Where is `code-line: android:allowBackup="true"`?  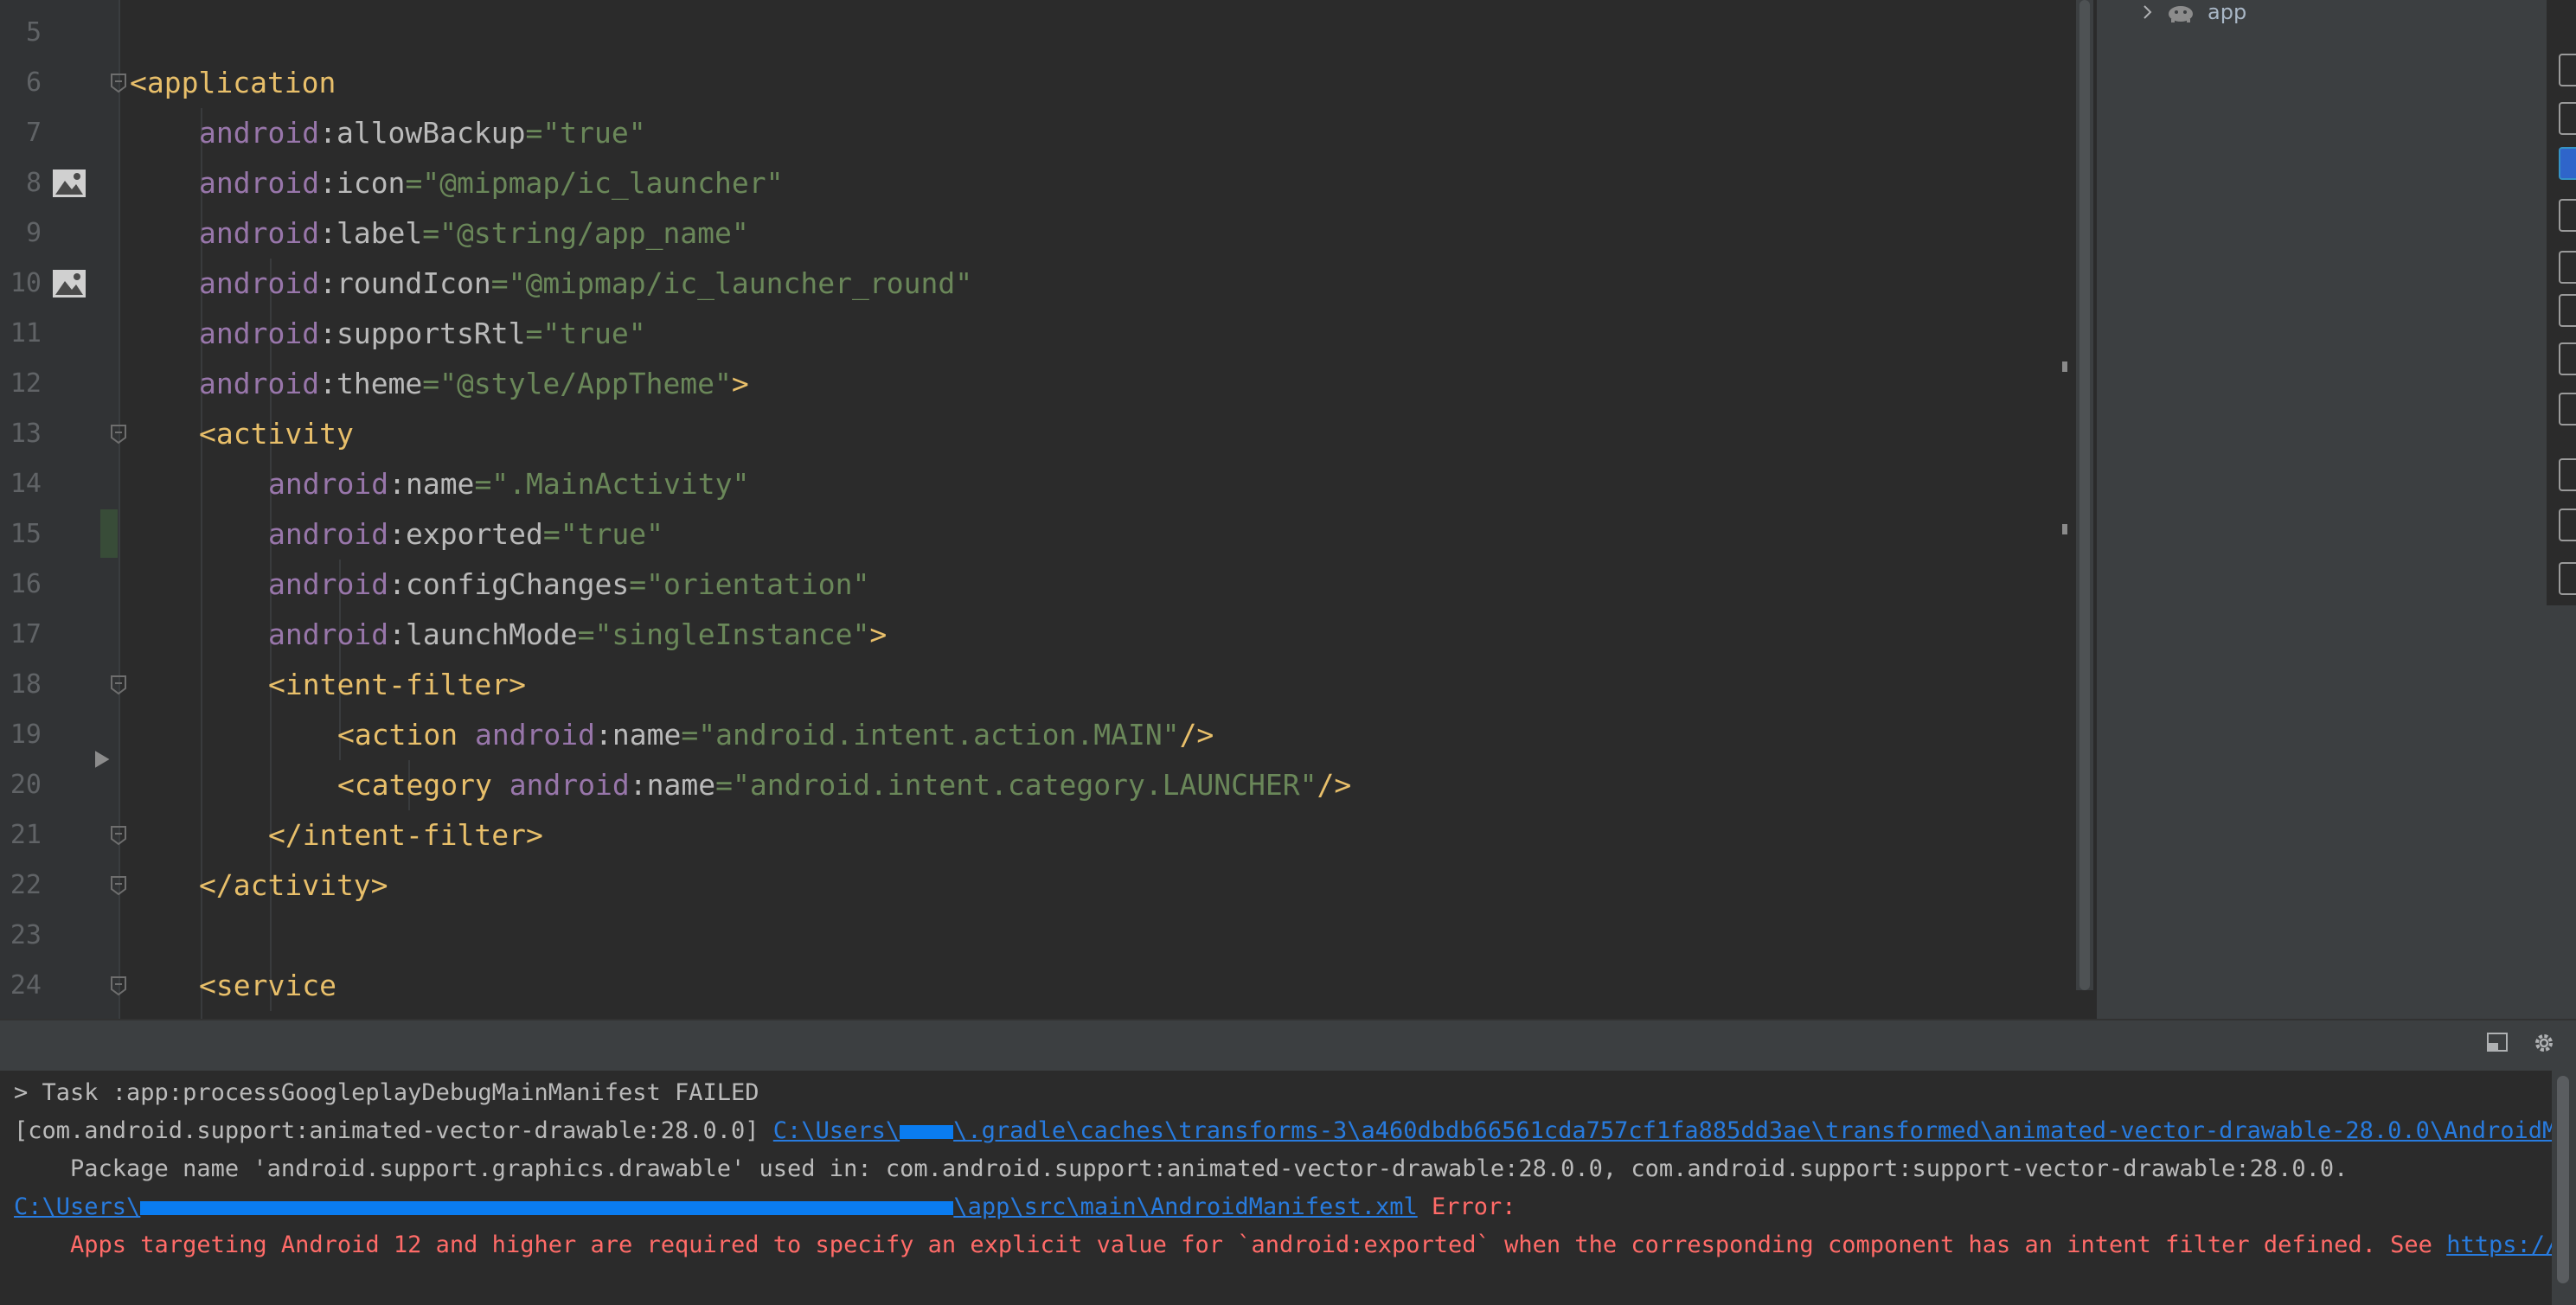 code-line: android:allowBackup="true" is located at coordinates (422, 133).